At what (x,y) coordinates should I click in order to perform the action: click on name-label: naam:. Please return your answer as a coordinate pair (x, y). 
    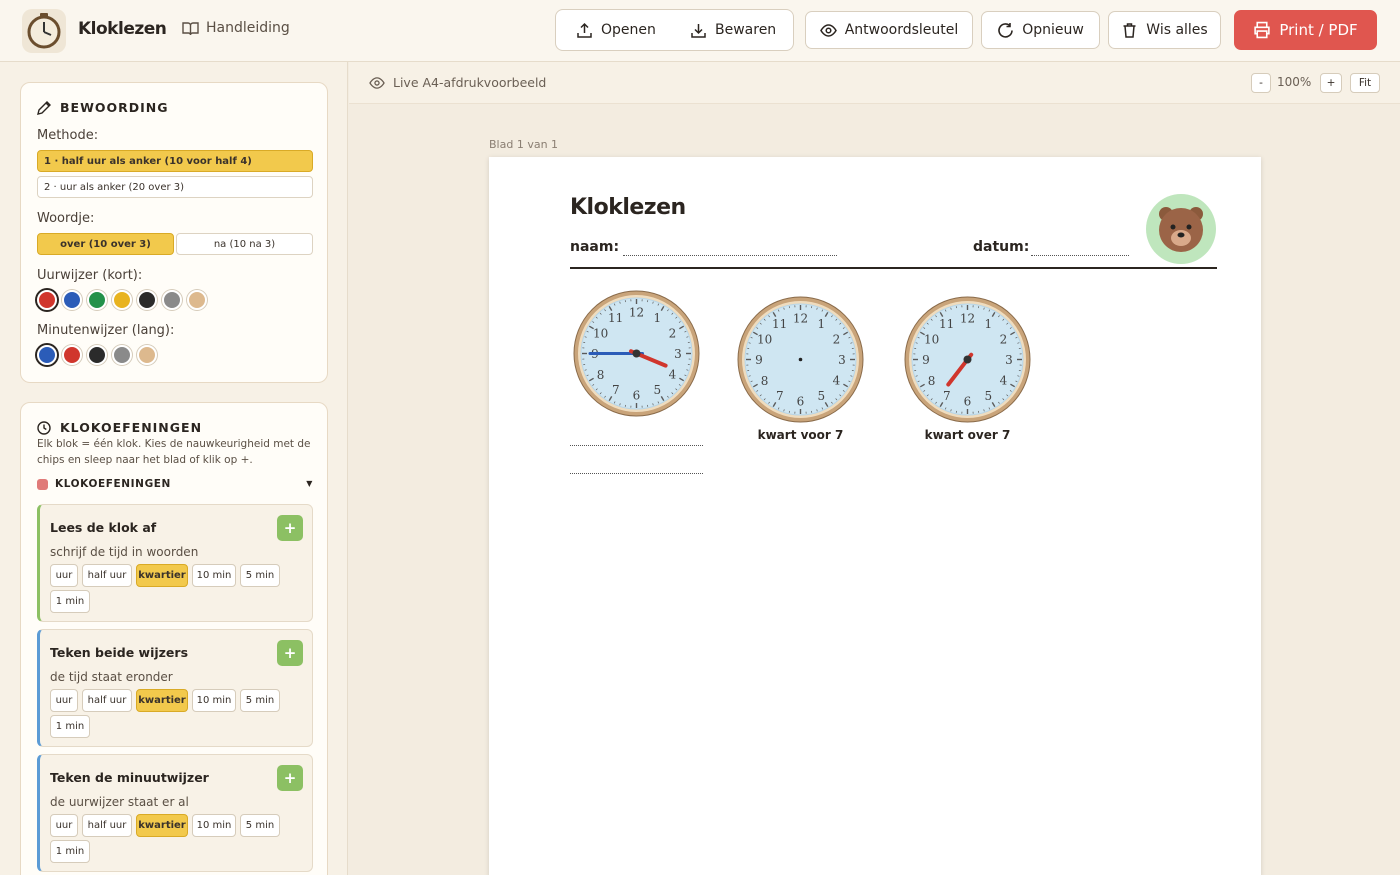
    Looking at the image, I should click on (595, 247).